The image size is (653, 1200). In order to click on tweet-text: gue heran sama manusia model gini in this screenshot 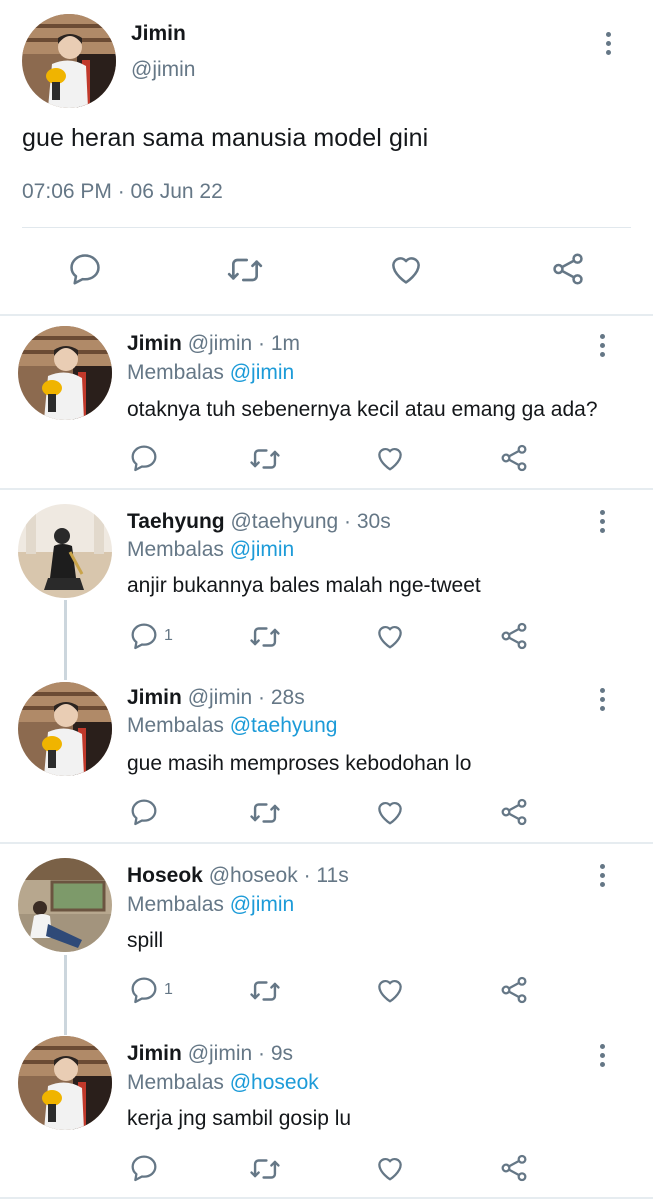, I will do `click(225, 138)`.